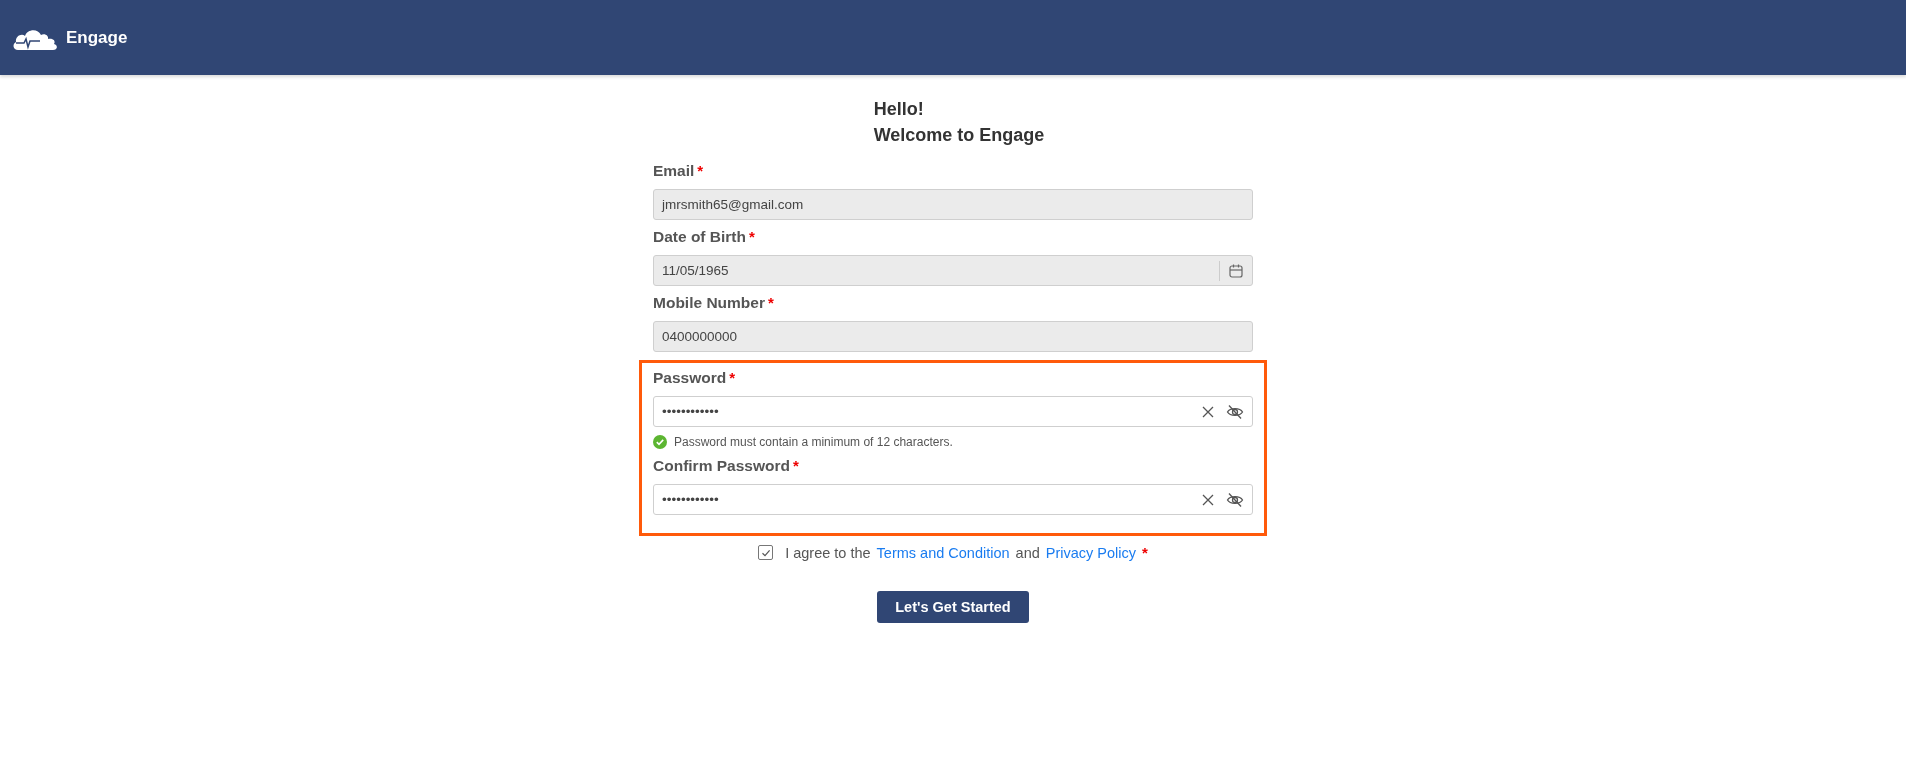 This screenshot has height=775, width=1906. What do you see at coordinates (1091, 552) in the screenshot?
I see `privacy-link: Privacy Policy` at bounding box center [1091, 552].